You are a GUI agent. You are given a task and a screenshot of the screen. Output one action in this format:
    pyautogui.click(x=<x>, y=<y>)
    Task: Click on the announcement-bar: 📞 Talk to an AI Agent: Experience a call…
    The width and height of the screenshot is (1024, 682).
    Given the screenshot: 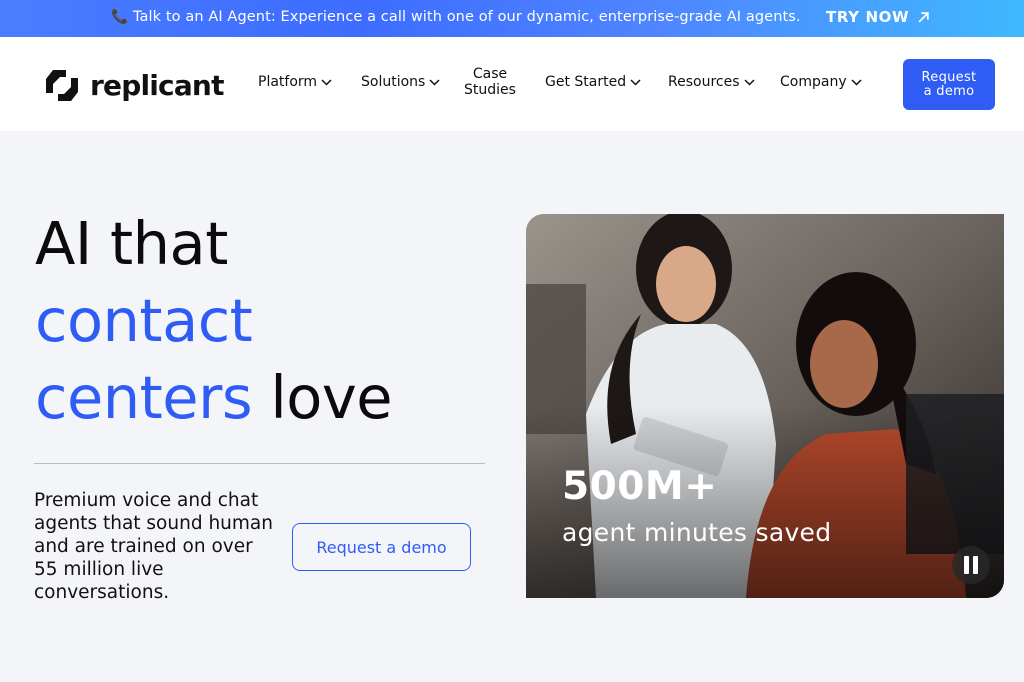 What is the action you would take?
    pyautogui.click(x=512, y=18)
    